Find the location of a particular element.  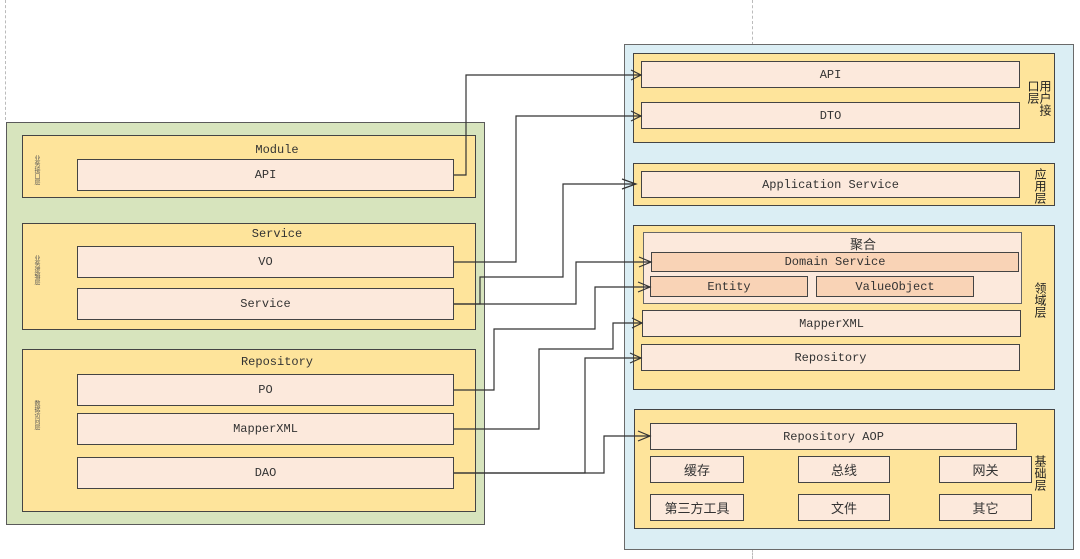

connector-service-to-app-service is located at coordinates (545, 244).